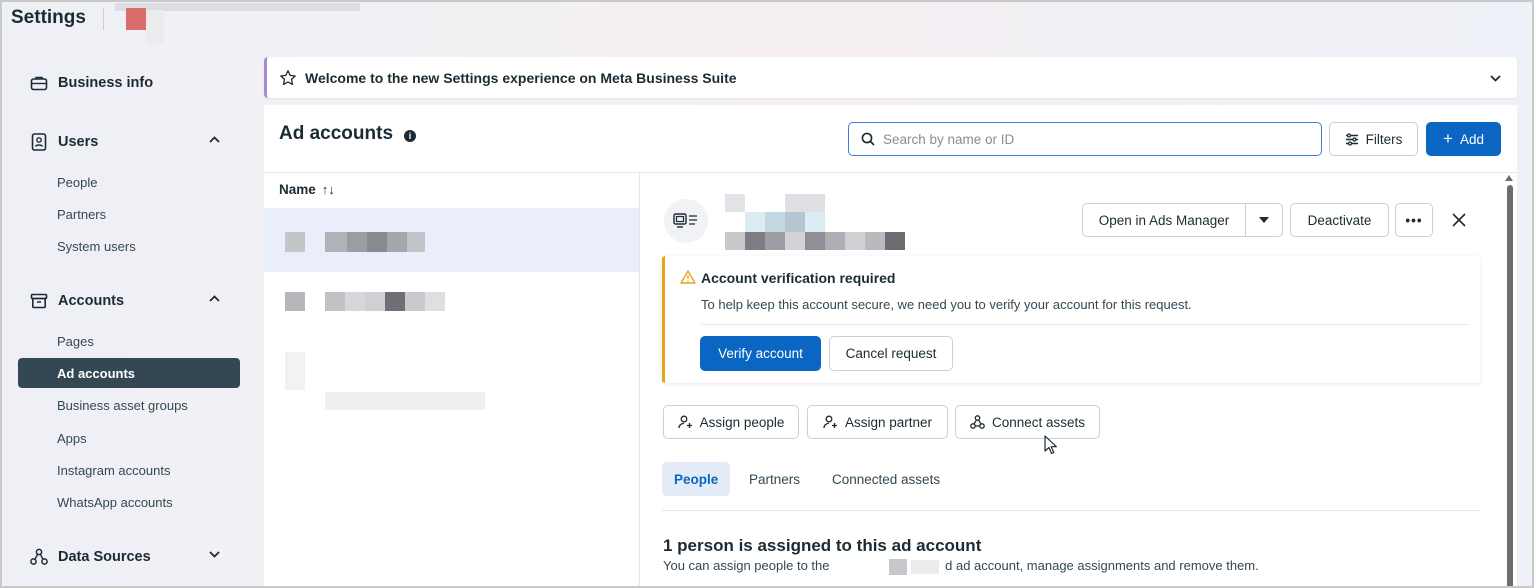 This screenshot has width=1534, height=588. I want to click on account-avatar-redacted, so click(295, 242).